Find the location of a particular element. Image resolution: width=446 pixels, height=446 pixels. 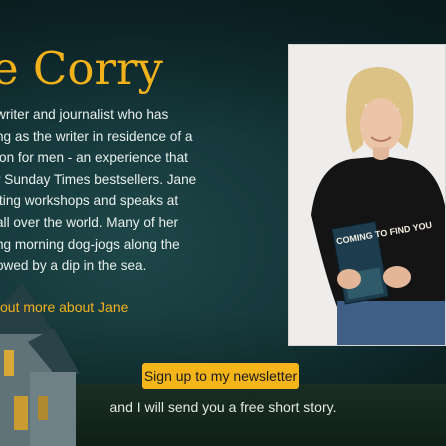

newsletter-tagline: and I will send you a free short story. is located at coordinates (223, 407).